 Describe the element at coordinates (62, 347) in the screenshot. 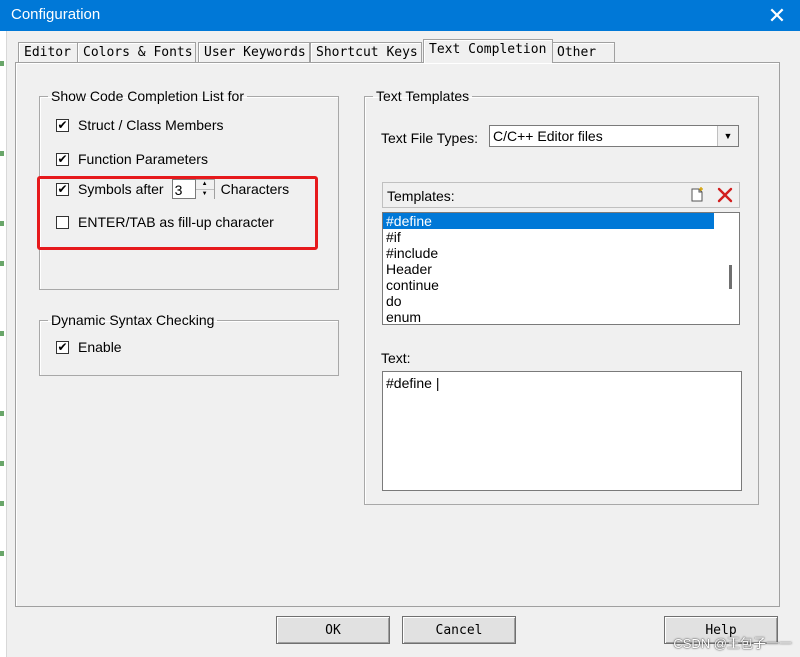

I see `syntax-enable-checkbox: ✔` at that location.